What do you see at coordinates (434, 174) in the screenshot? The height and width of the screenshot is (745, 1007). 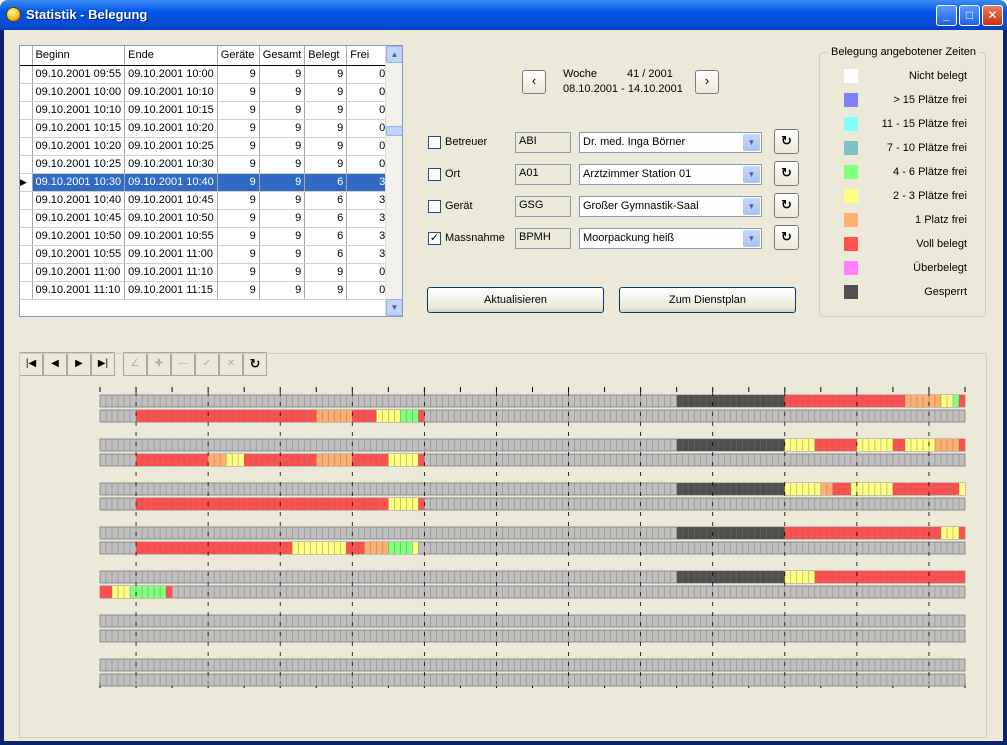 I see `filter-checkbox-ort` at bounding box center [434, 174].